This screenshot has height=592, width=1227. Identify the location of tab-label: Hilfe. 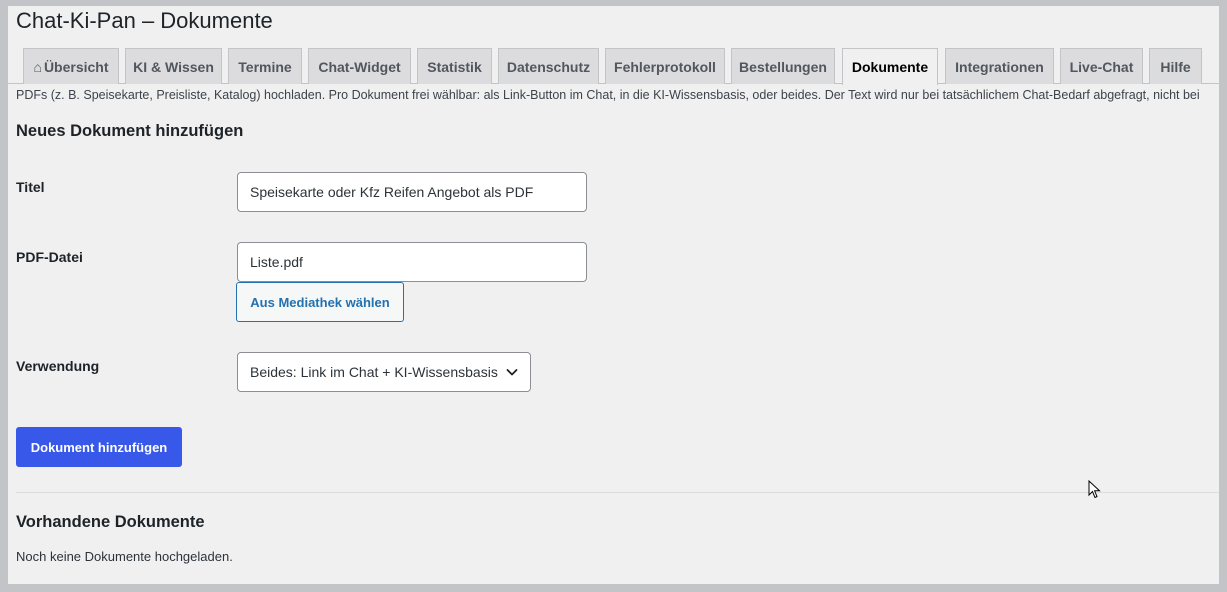
(1175, 66).